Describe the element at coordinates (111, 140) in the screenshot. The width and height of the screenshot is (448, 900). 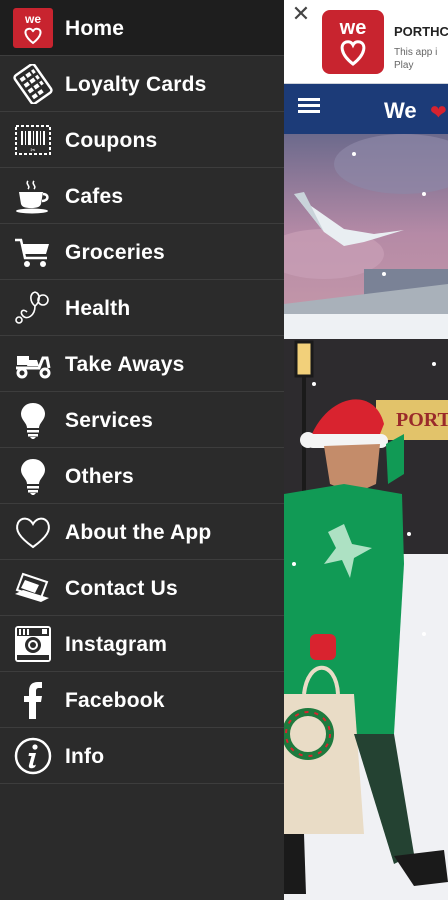
I see `menu-label-coupons: Coupons` at that location.